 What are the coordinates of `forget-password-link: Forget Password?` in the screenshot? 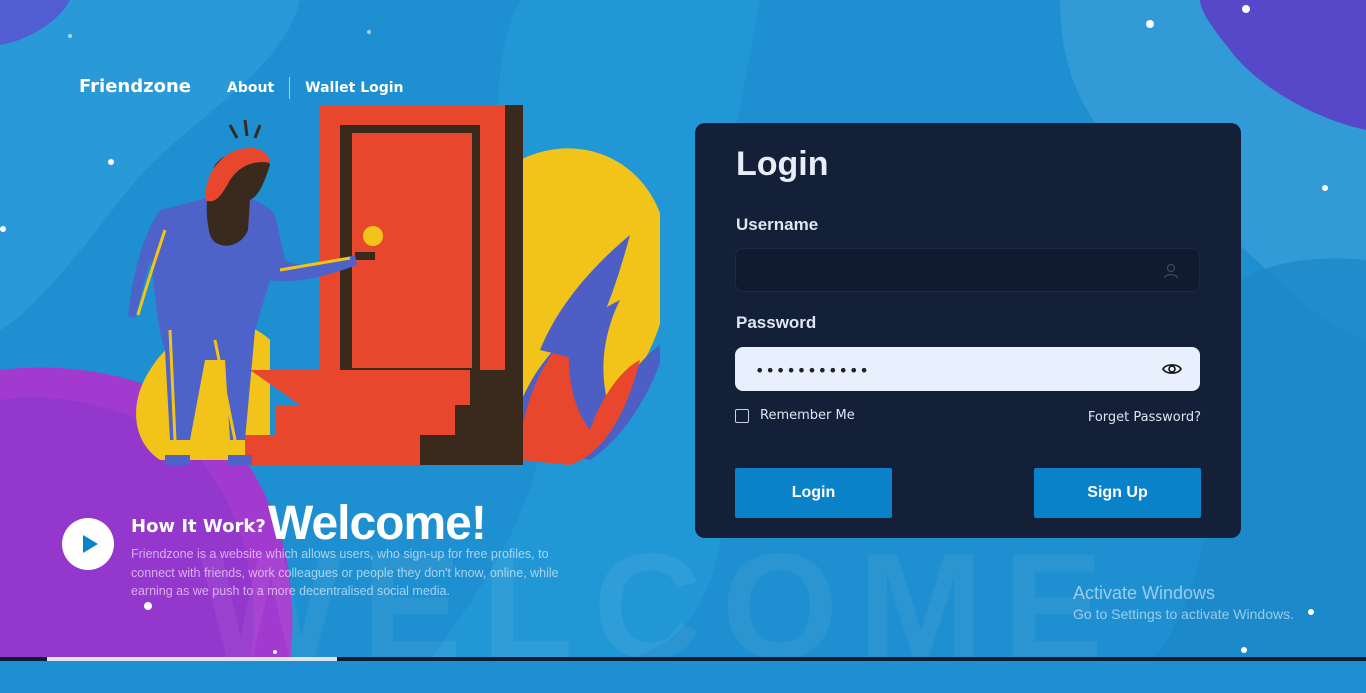 It's located at (1144, 417).